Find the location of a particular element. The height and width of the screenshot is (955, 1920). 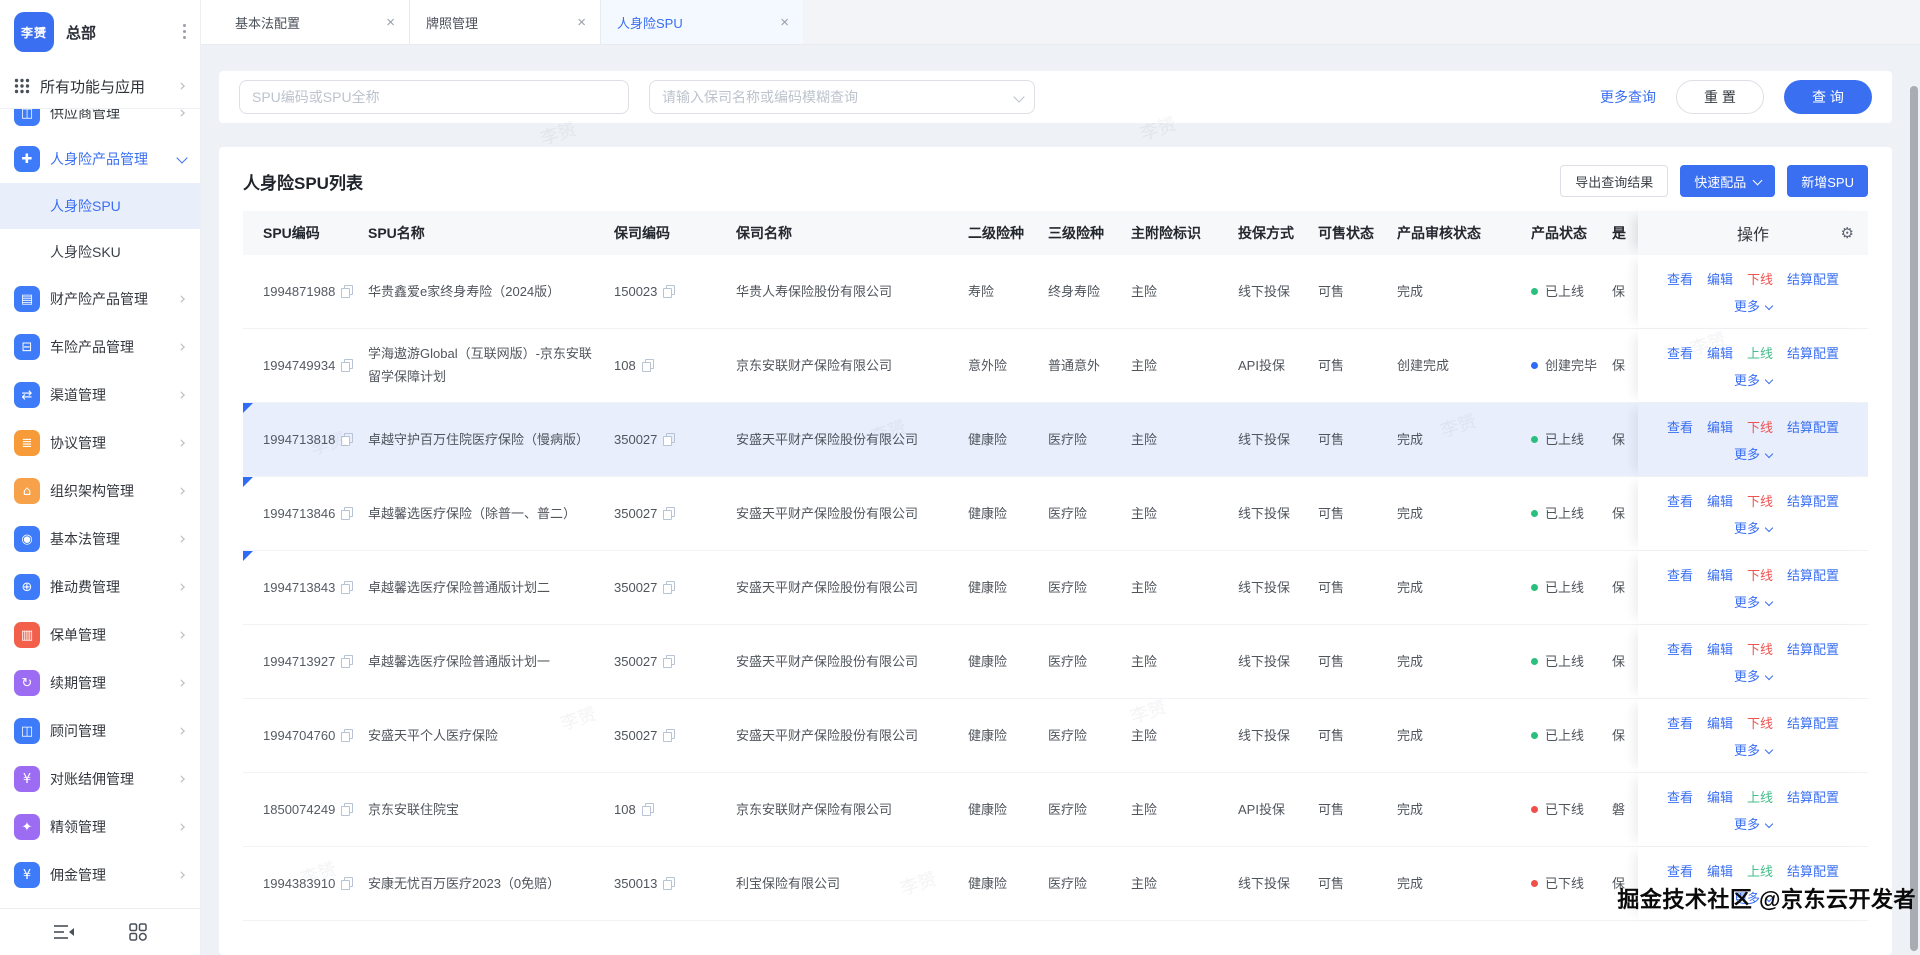

collapse-sidebar-icon is located at coordinates (64, 932).